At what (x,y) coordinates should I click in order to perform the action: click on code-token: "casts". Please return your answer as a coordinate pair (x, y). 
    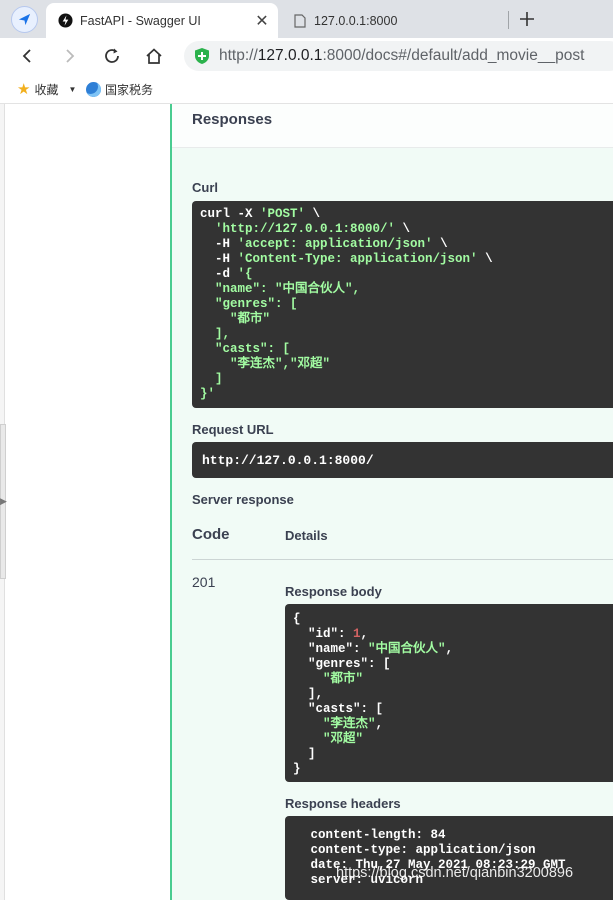
    Looking at the image, I should click on (327, 709).